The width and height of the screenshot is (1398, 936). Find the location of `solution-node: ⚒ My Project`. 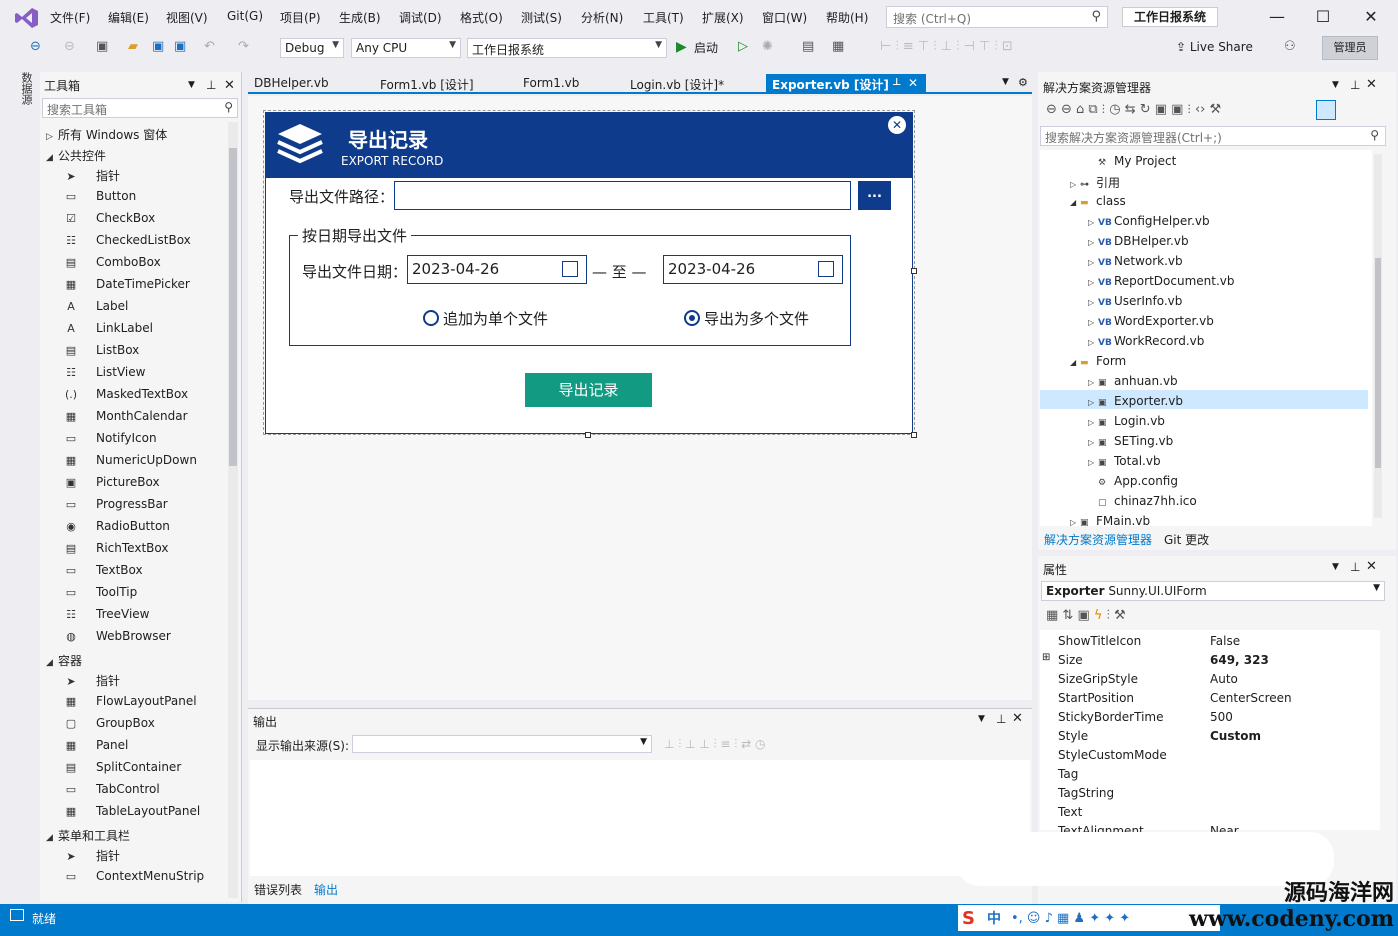

solution-node: ⚒ My Project is located at coordinates (1132, 161).